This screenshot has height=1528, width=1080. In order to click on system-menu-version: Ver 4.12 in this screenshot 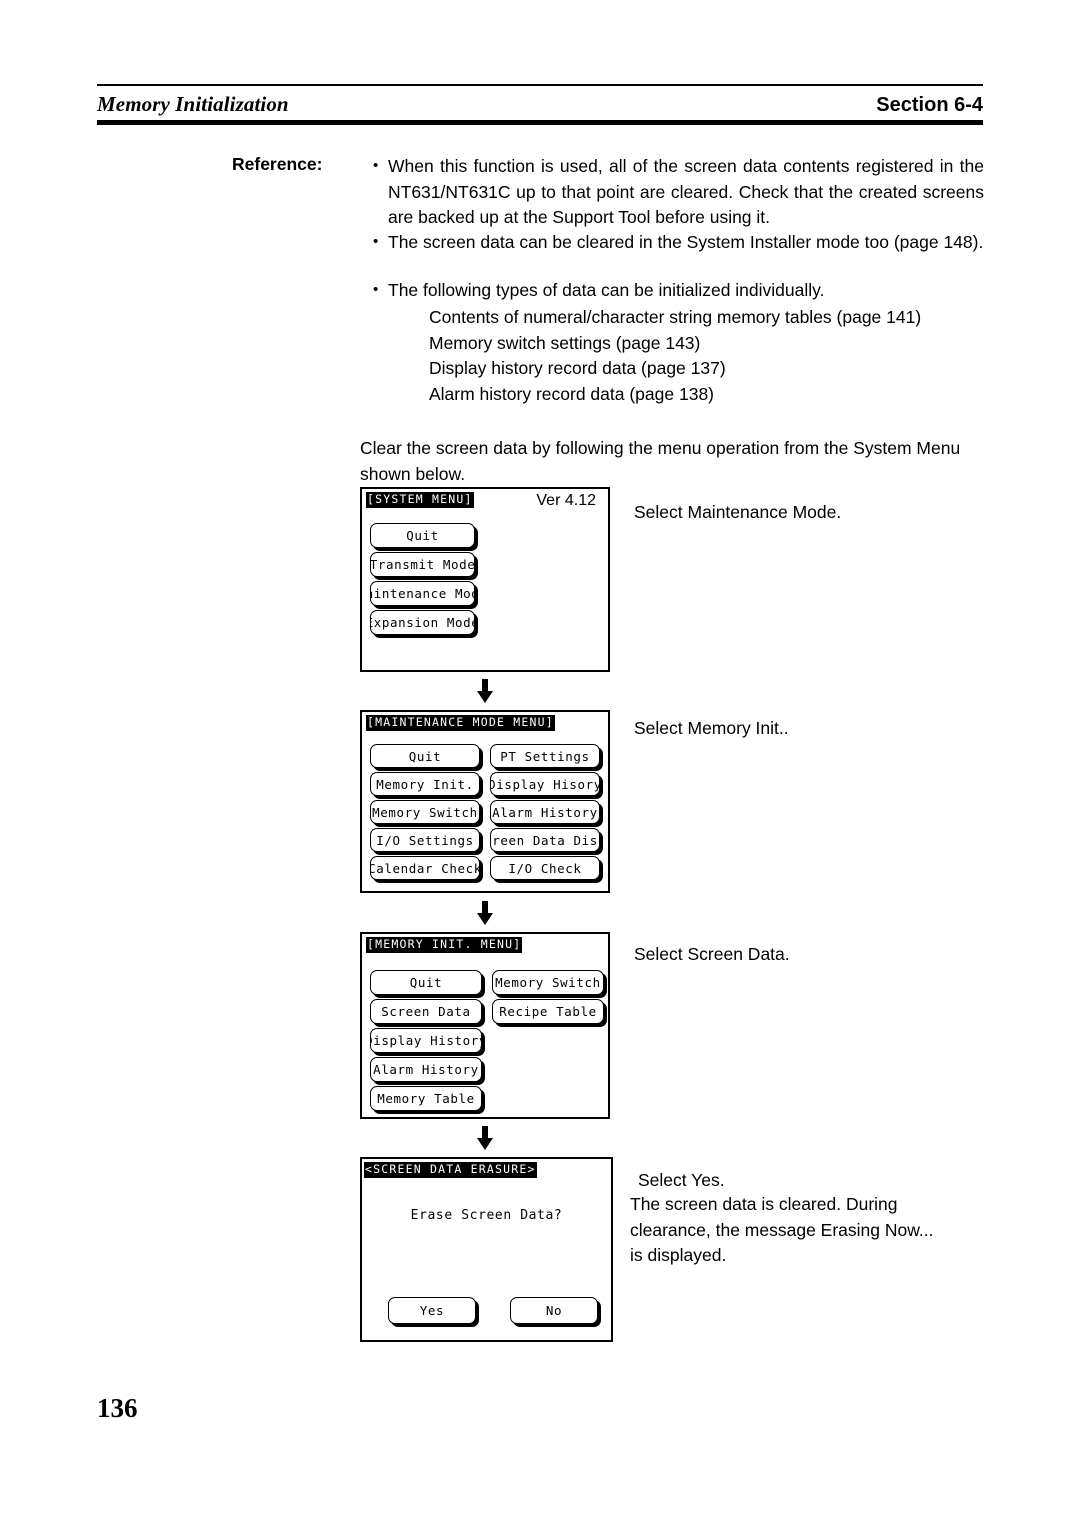, I will do `click(566, 500)`.